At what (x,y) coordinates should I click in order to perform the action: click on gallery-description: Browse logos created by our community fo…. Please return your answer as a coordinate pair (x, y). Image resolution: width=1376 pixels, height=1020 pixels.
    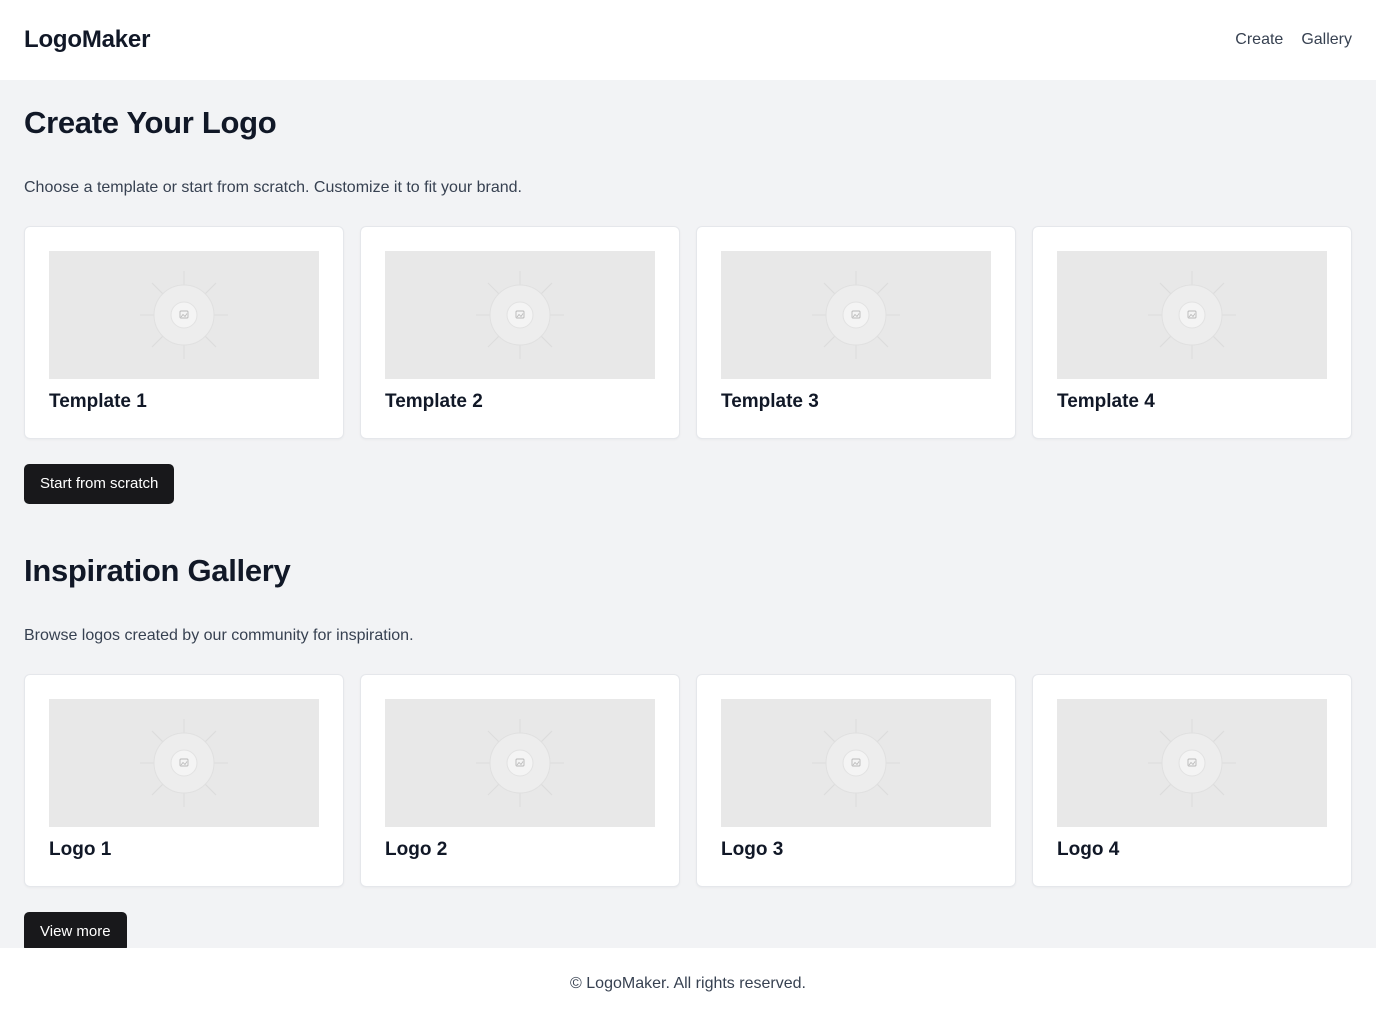
    Looking at the image, I should click on (219, 635).